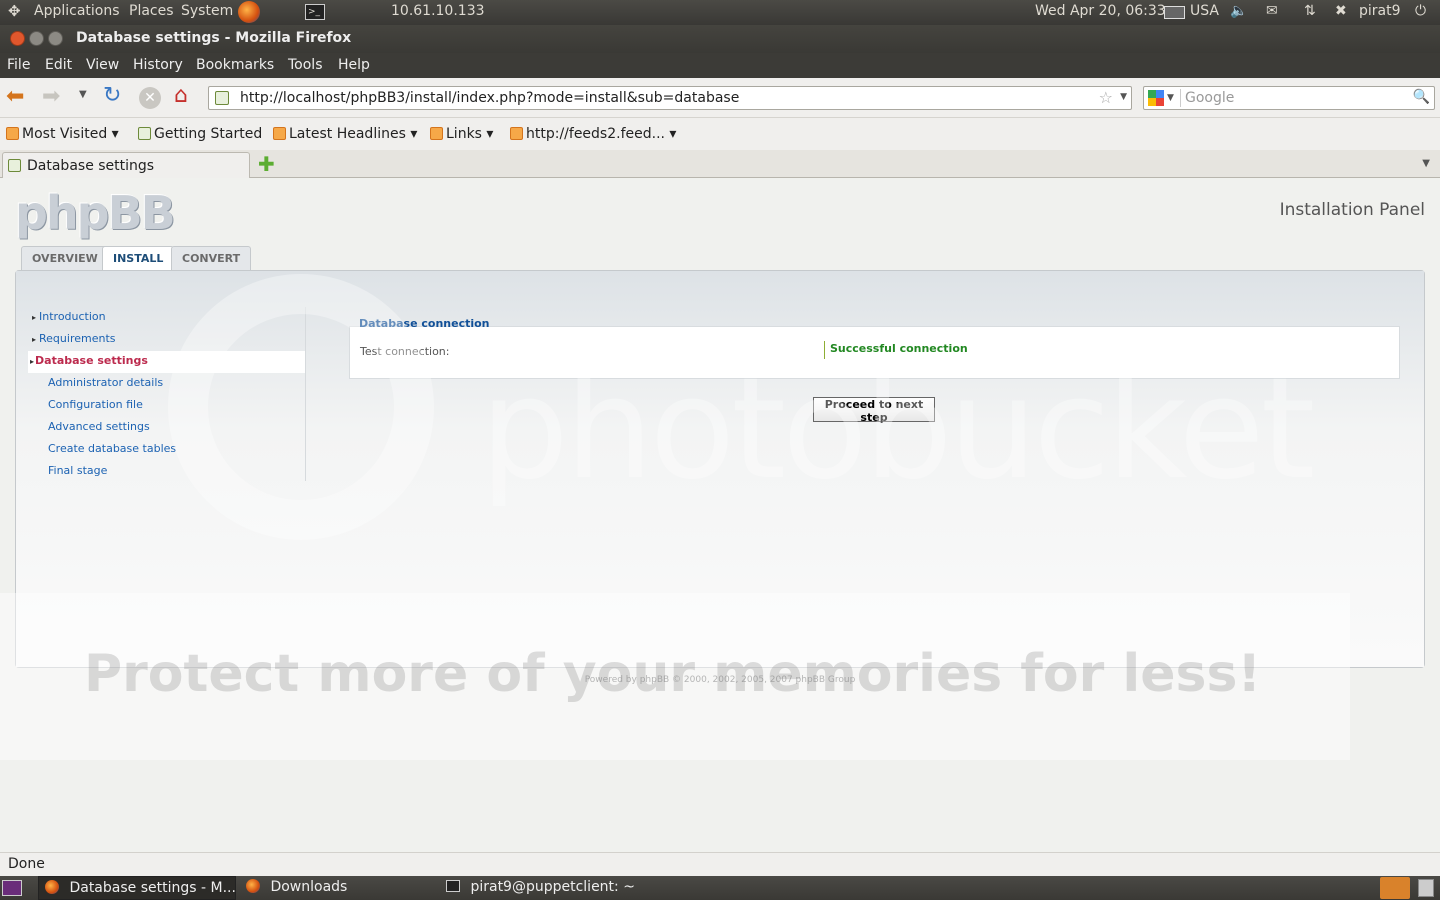  I want to click on tab-bar: Database settings ✚ ▼, so click(720, 164).